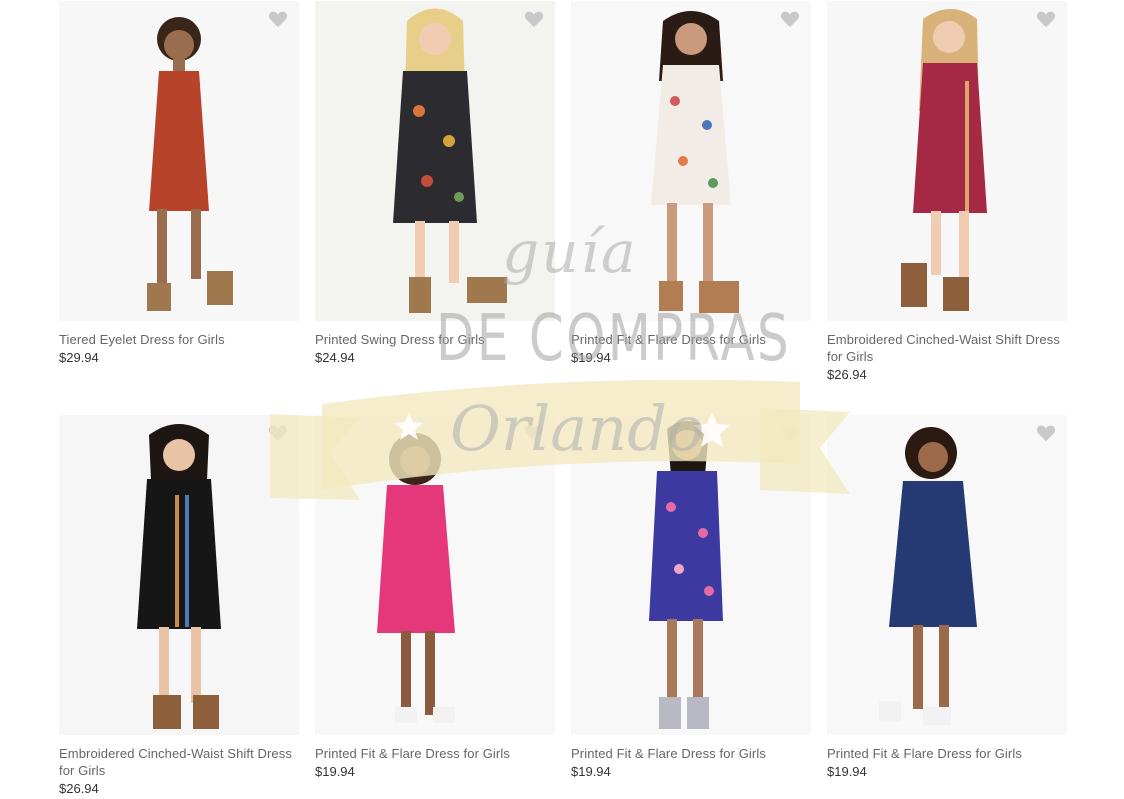 The width and height of the screenshot is (1124, 799). I want to click on product-price: $29.94, so click(79, 357).